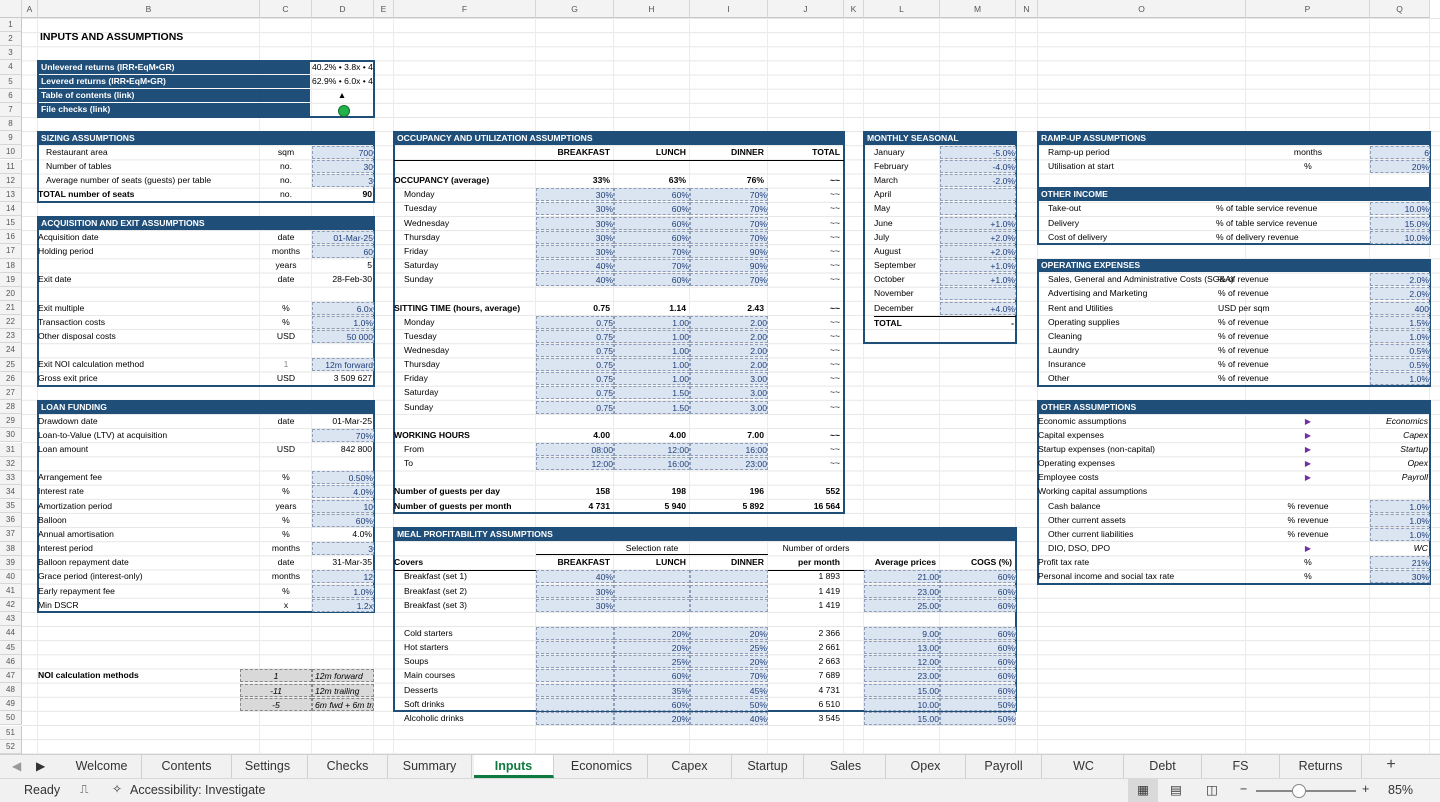  What do you see at coordinates (343, 506) in the screenshot?
I see `loan-input: 10` at bounding box center [343, 506].